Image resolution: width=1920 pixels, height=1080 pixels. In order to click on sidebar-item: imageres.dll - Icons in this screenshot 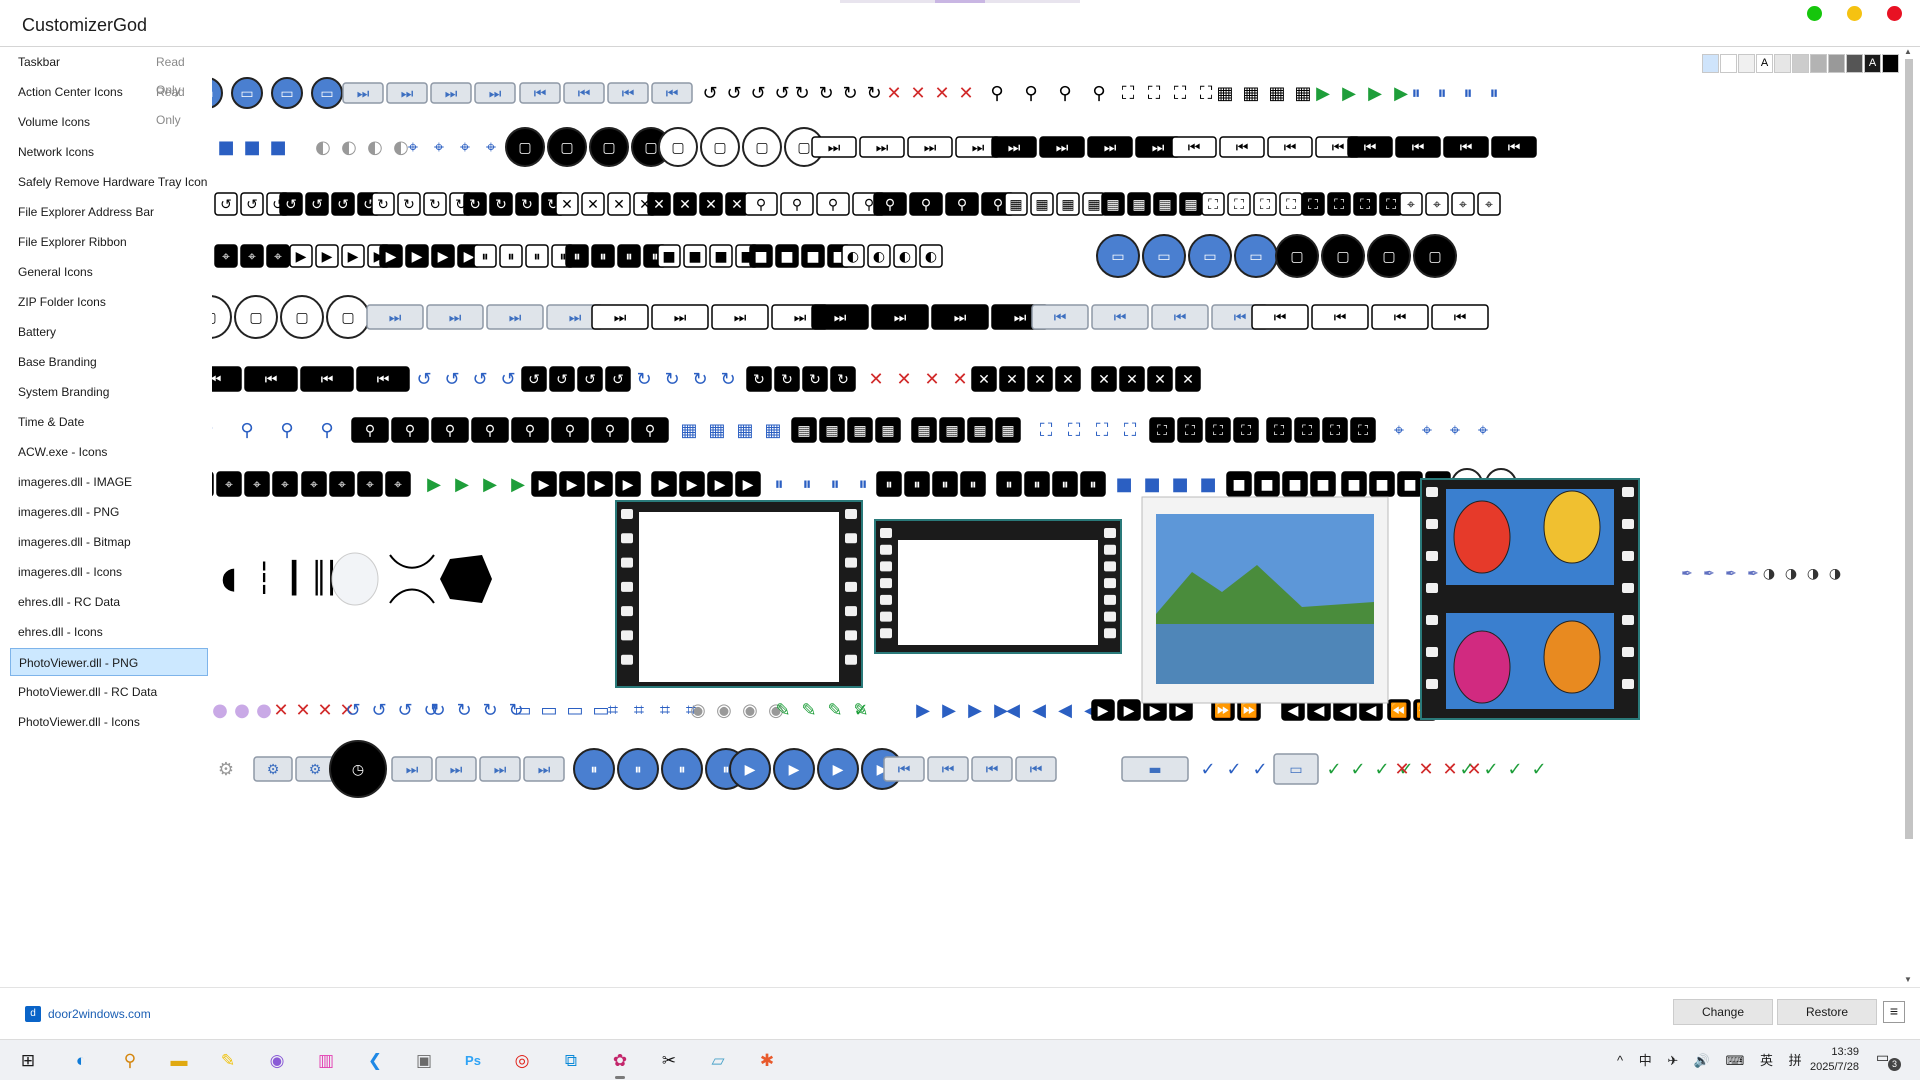, I will do `click(109, 572)`.